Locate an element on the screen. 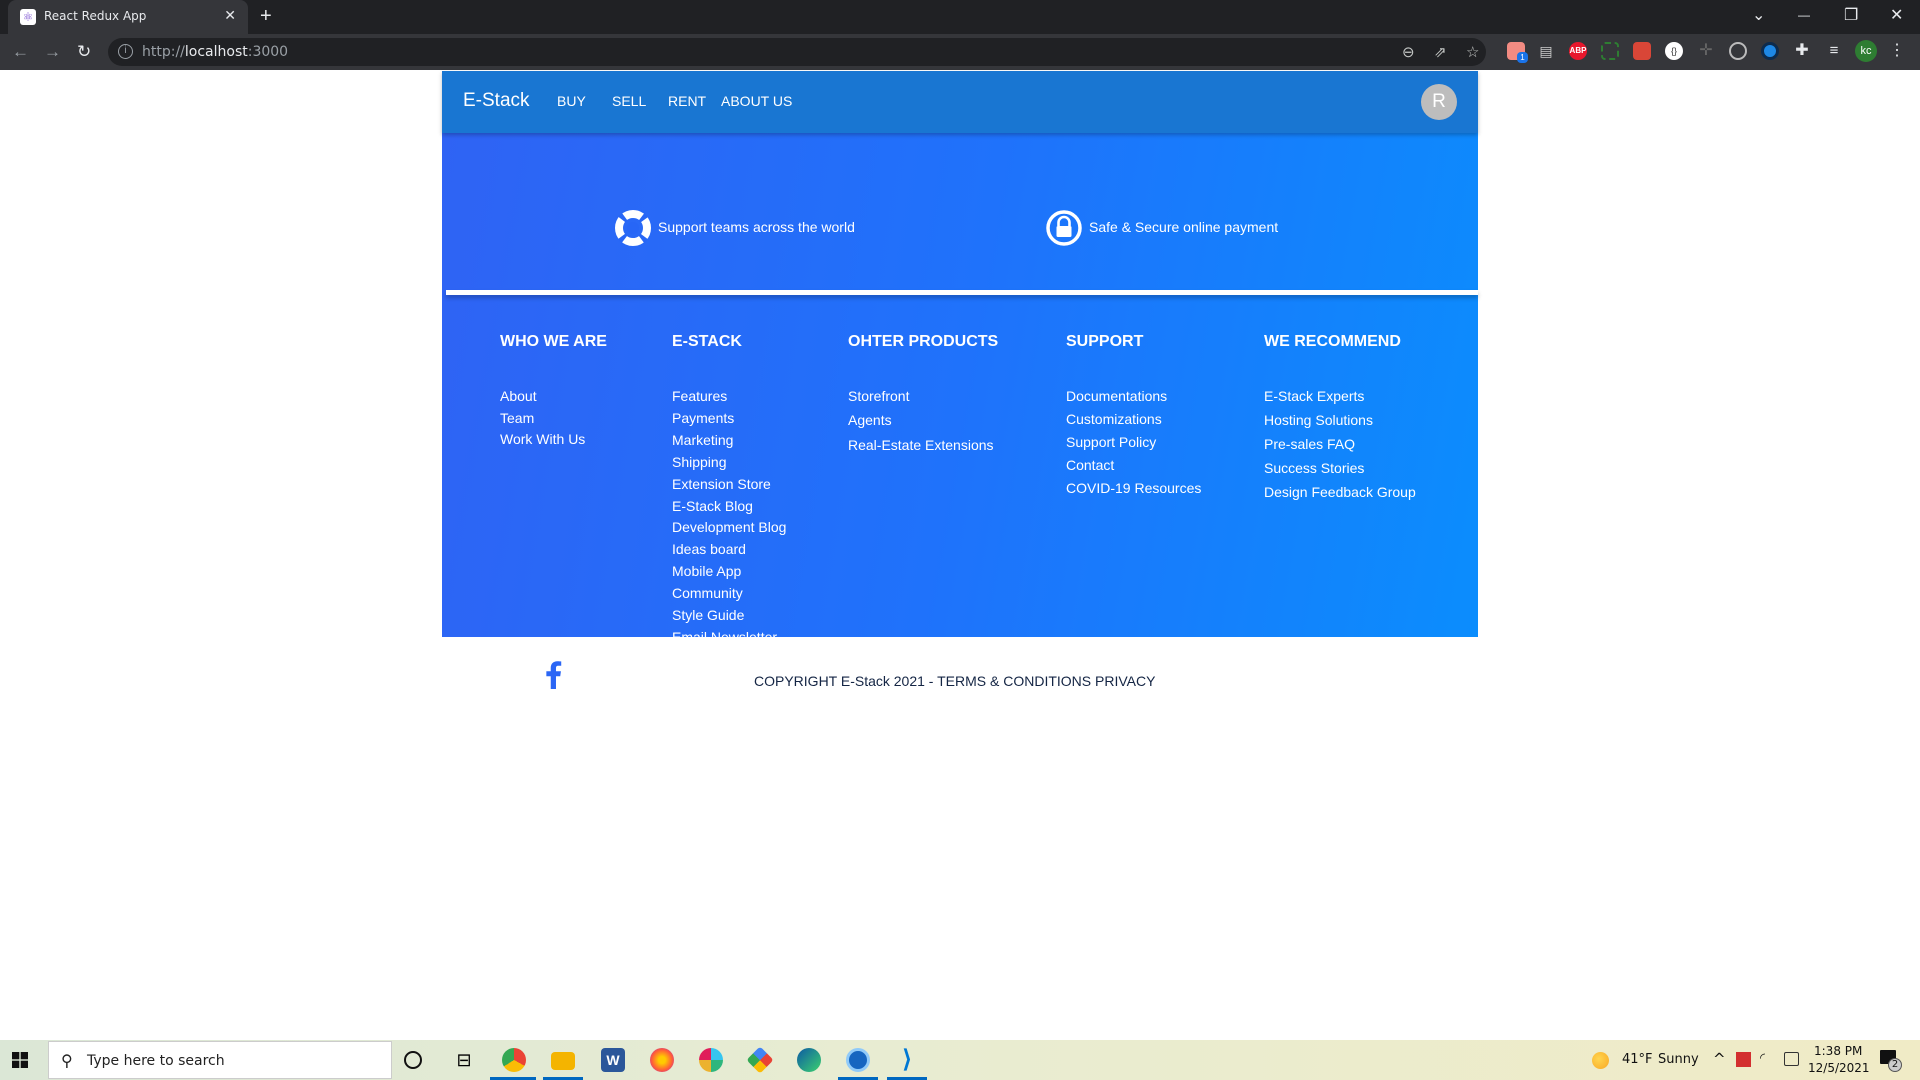 The image size is (1920, 1080). footer-link-pre-sales-faq: Pre-sales FAQ is located at coordinates (1340, 444).